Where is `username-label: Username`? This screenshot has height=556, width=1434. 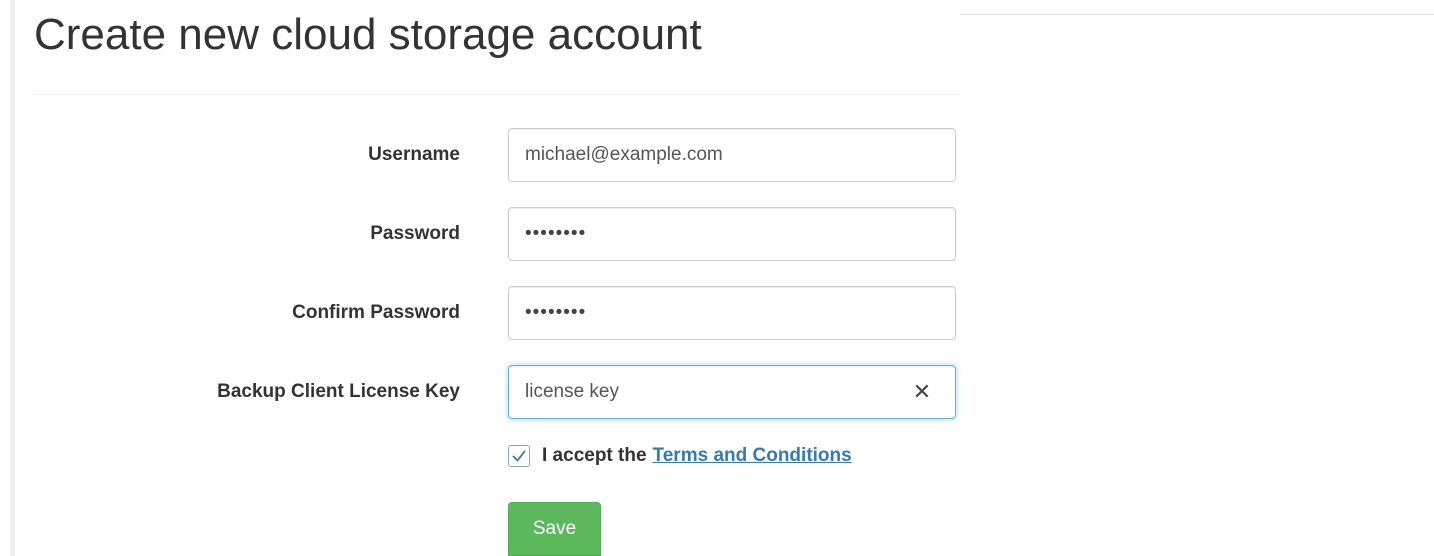 username-label: Username is located at coordinates (414, 154).